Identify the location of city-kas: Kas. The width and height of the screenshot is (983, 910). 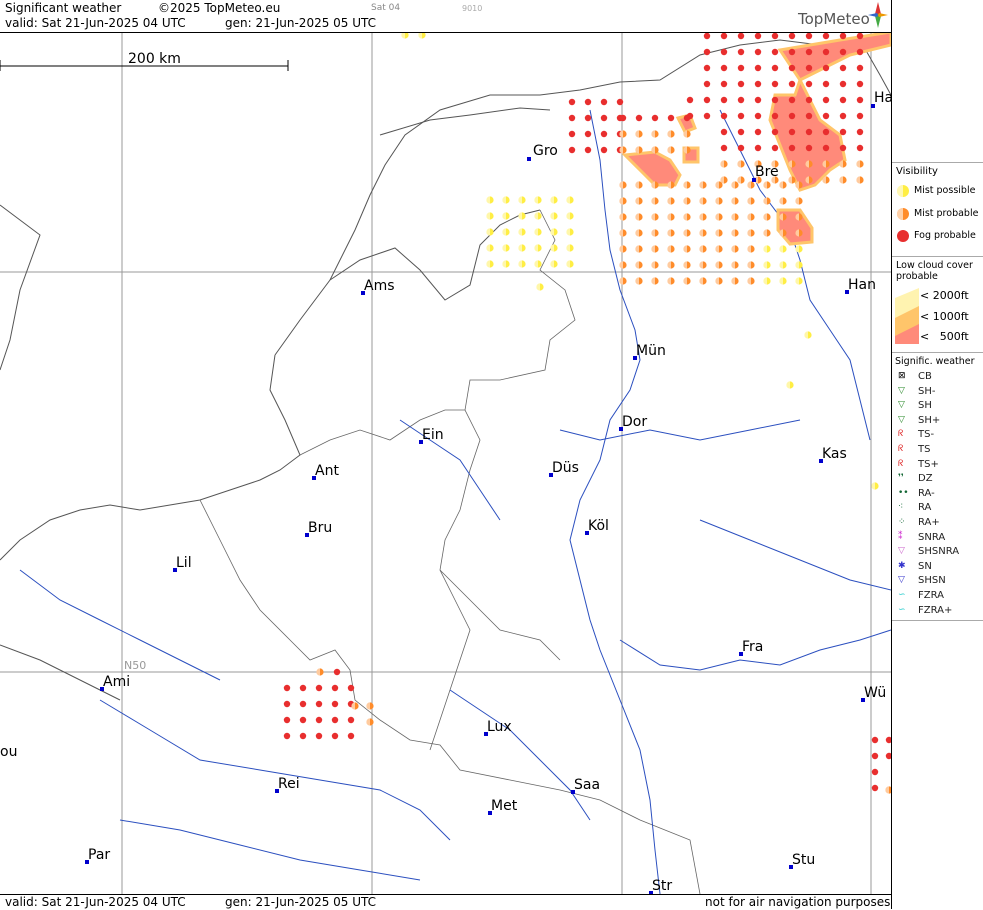
(833, 454).